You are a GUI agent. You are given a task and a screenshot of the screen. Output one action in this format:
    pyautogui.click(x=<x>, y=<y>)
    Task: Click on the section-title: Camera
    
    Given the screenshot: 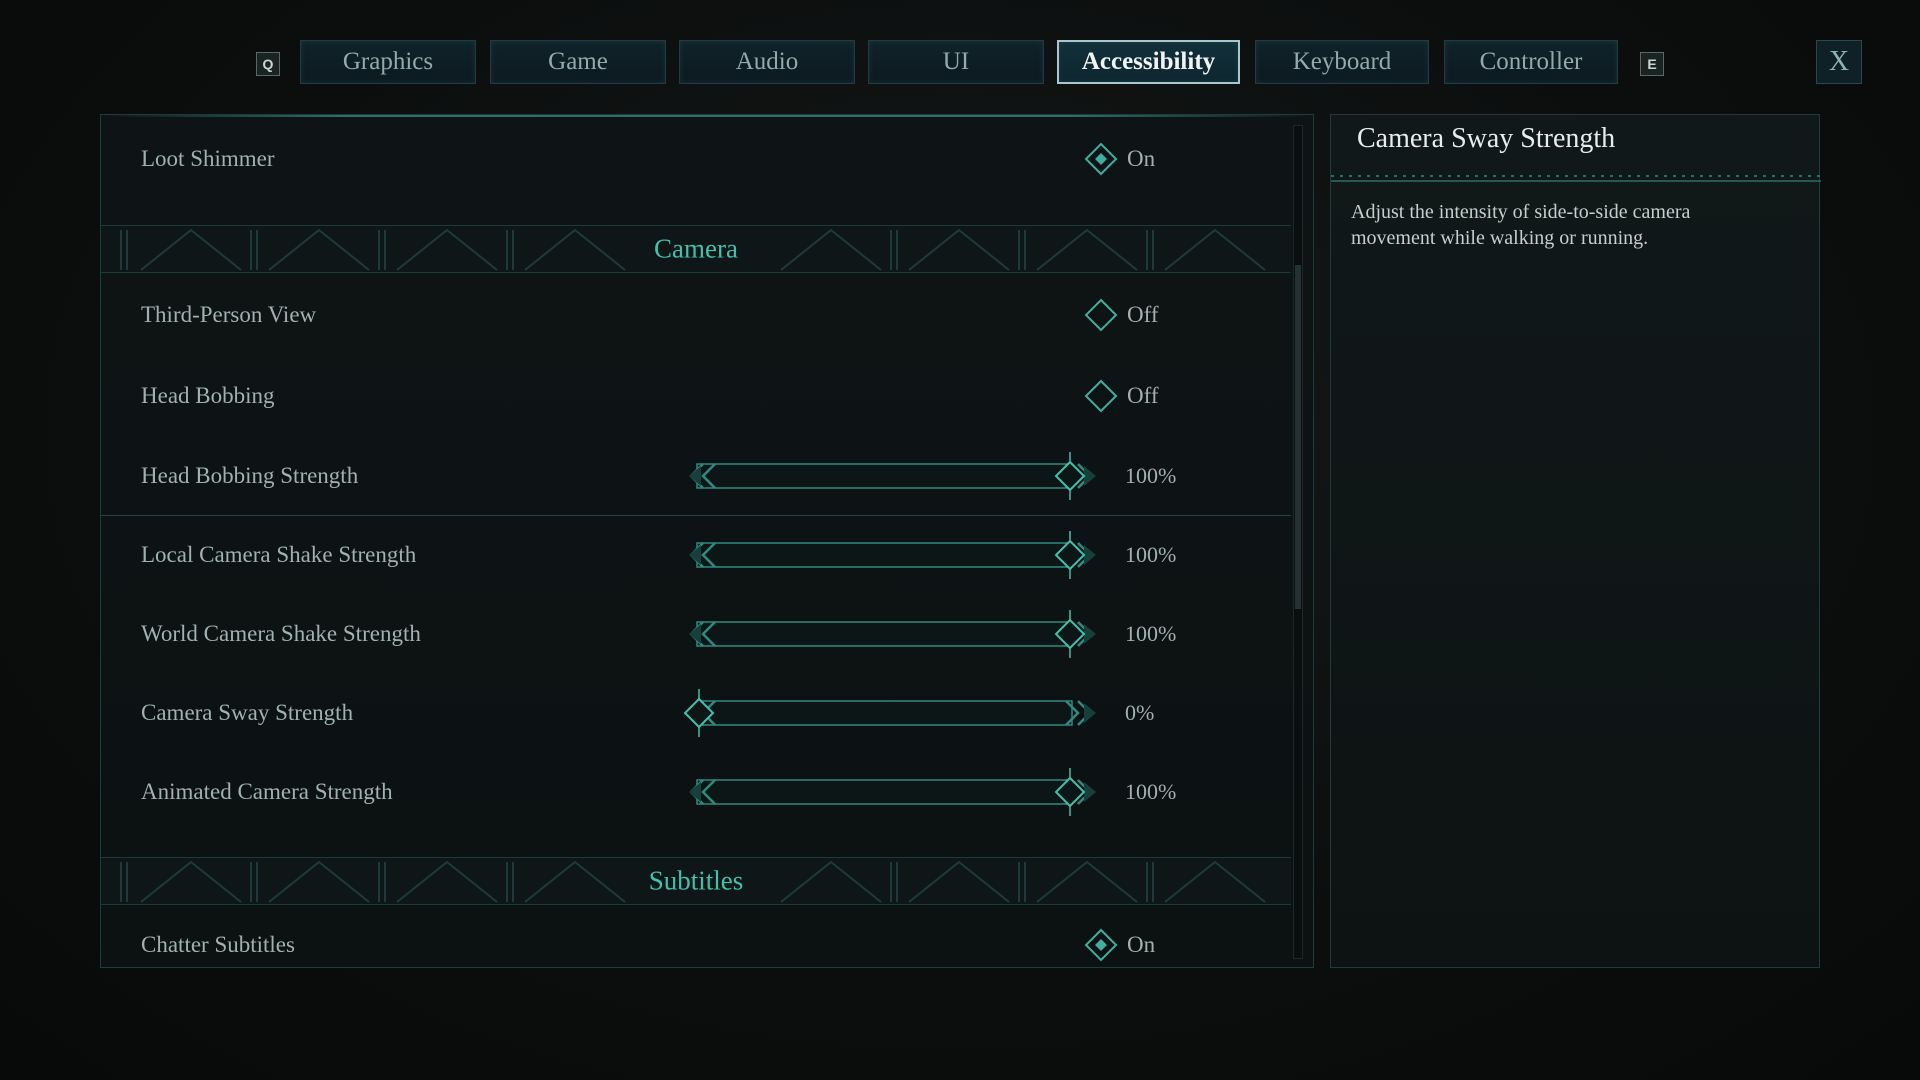 What is the action you would take?
    pyautogui.click(x=696, y=248)
    